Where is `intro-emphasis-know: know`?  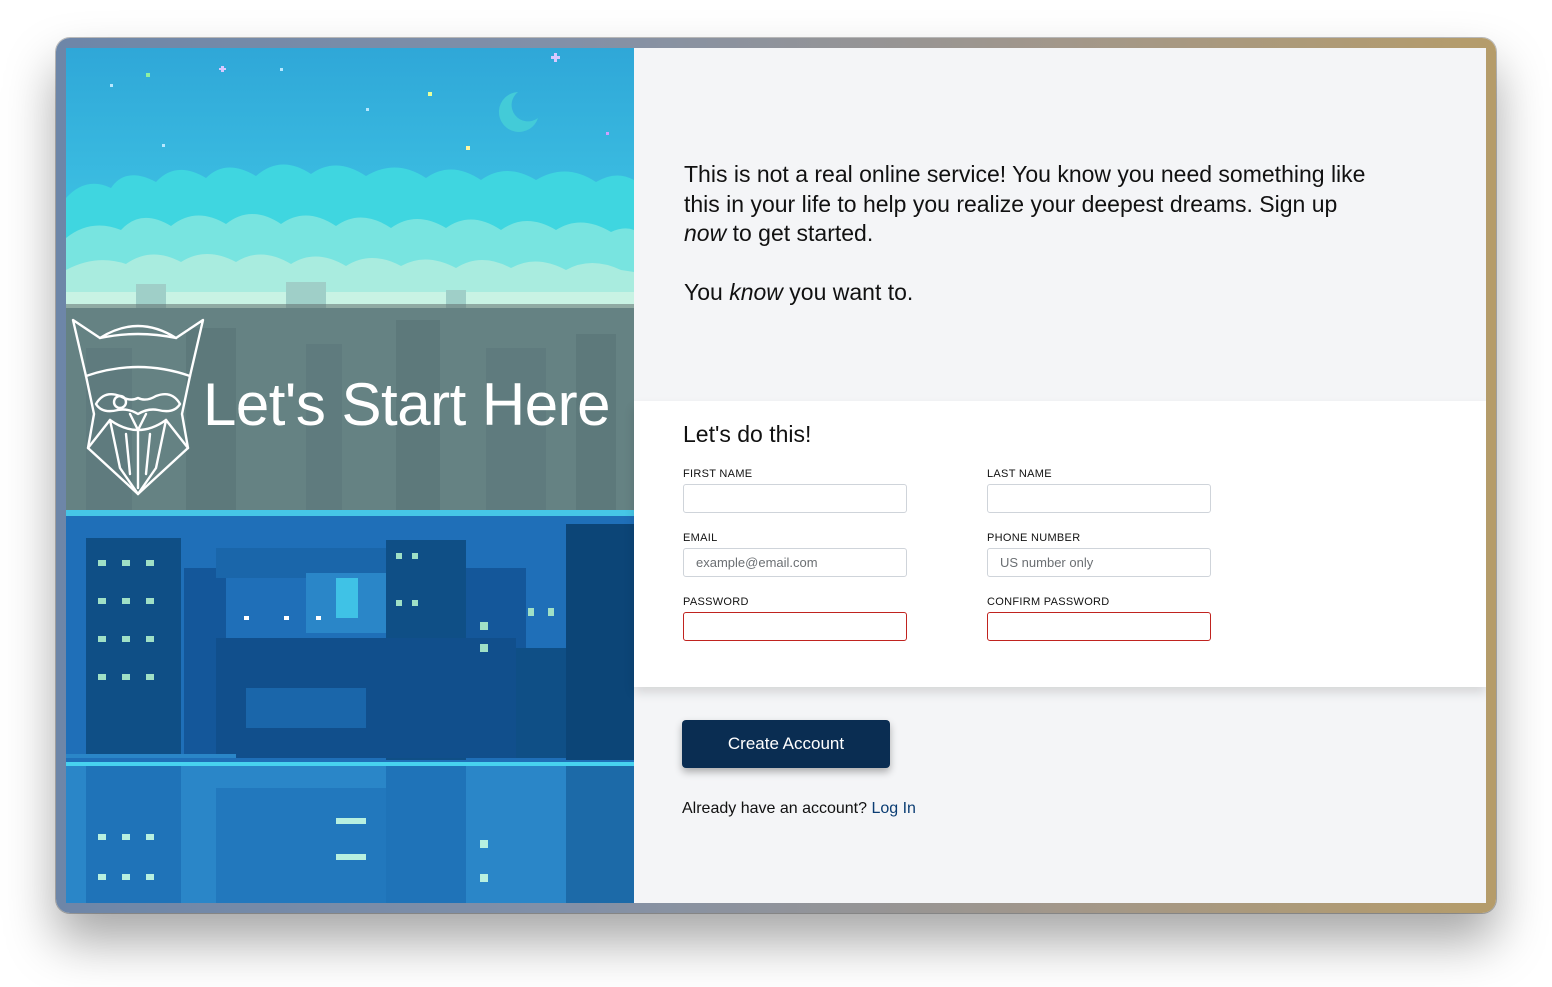
intro-emphasis-know: know is located at coordinates (756, 292).